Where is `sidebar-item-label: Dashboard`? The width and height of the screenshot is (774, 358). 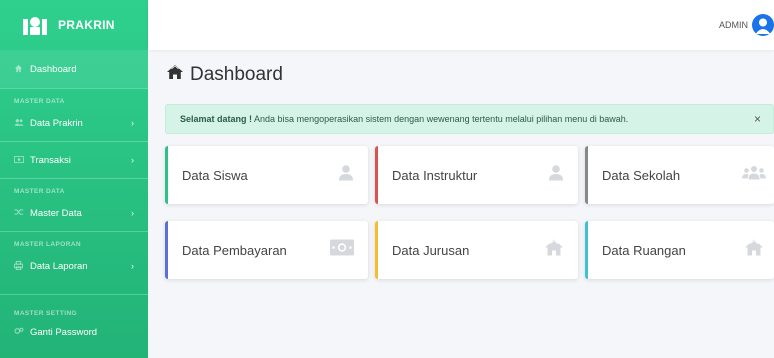
sidebar-item-label: Dashboard is located at coordinates (53, 69).